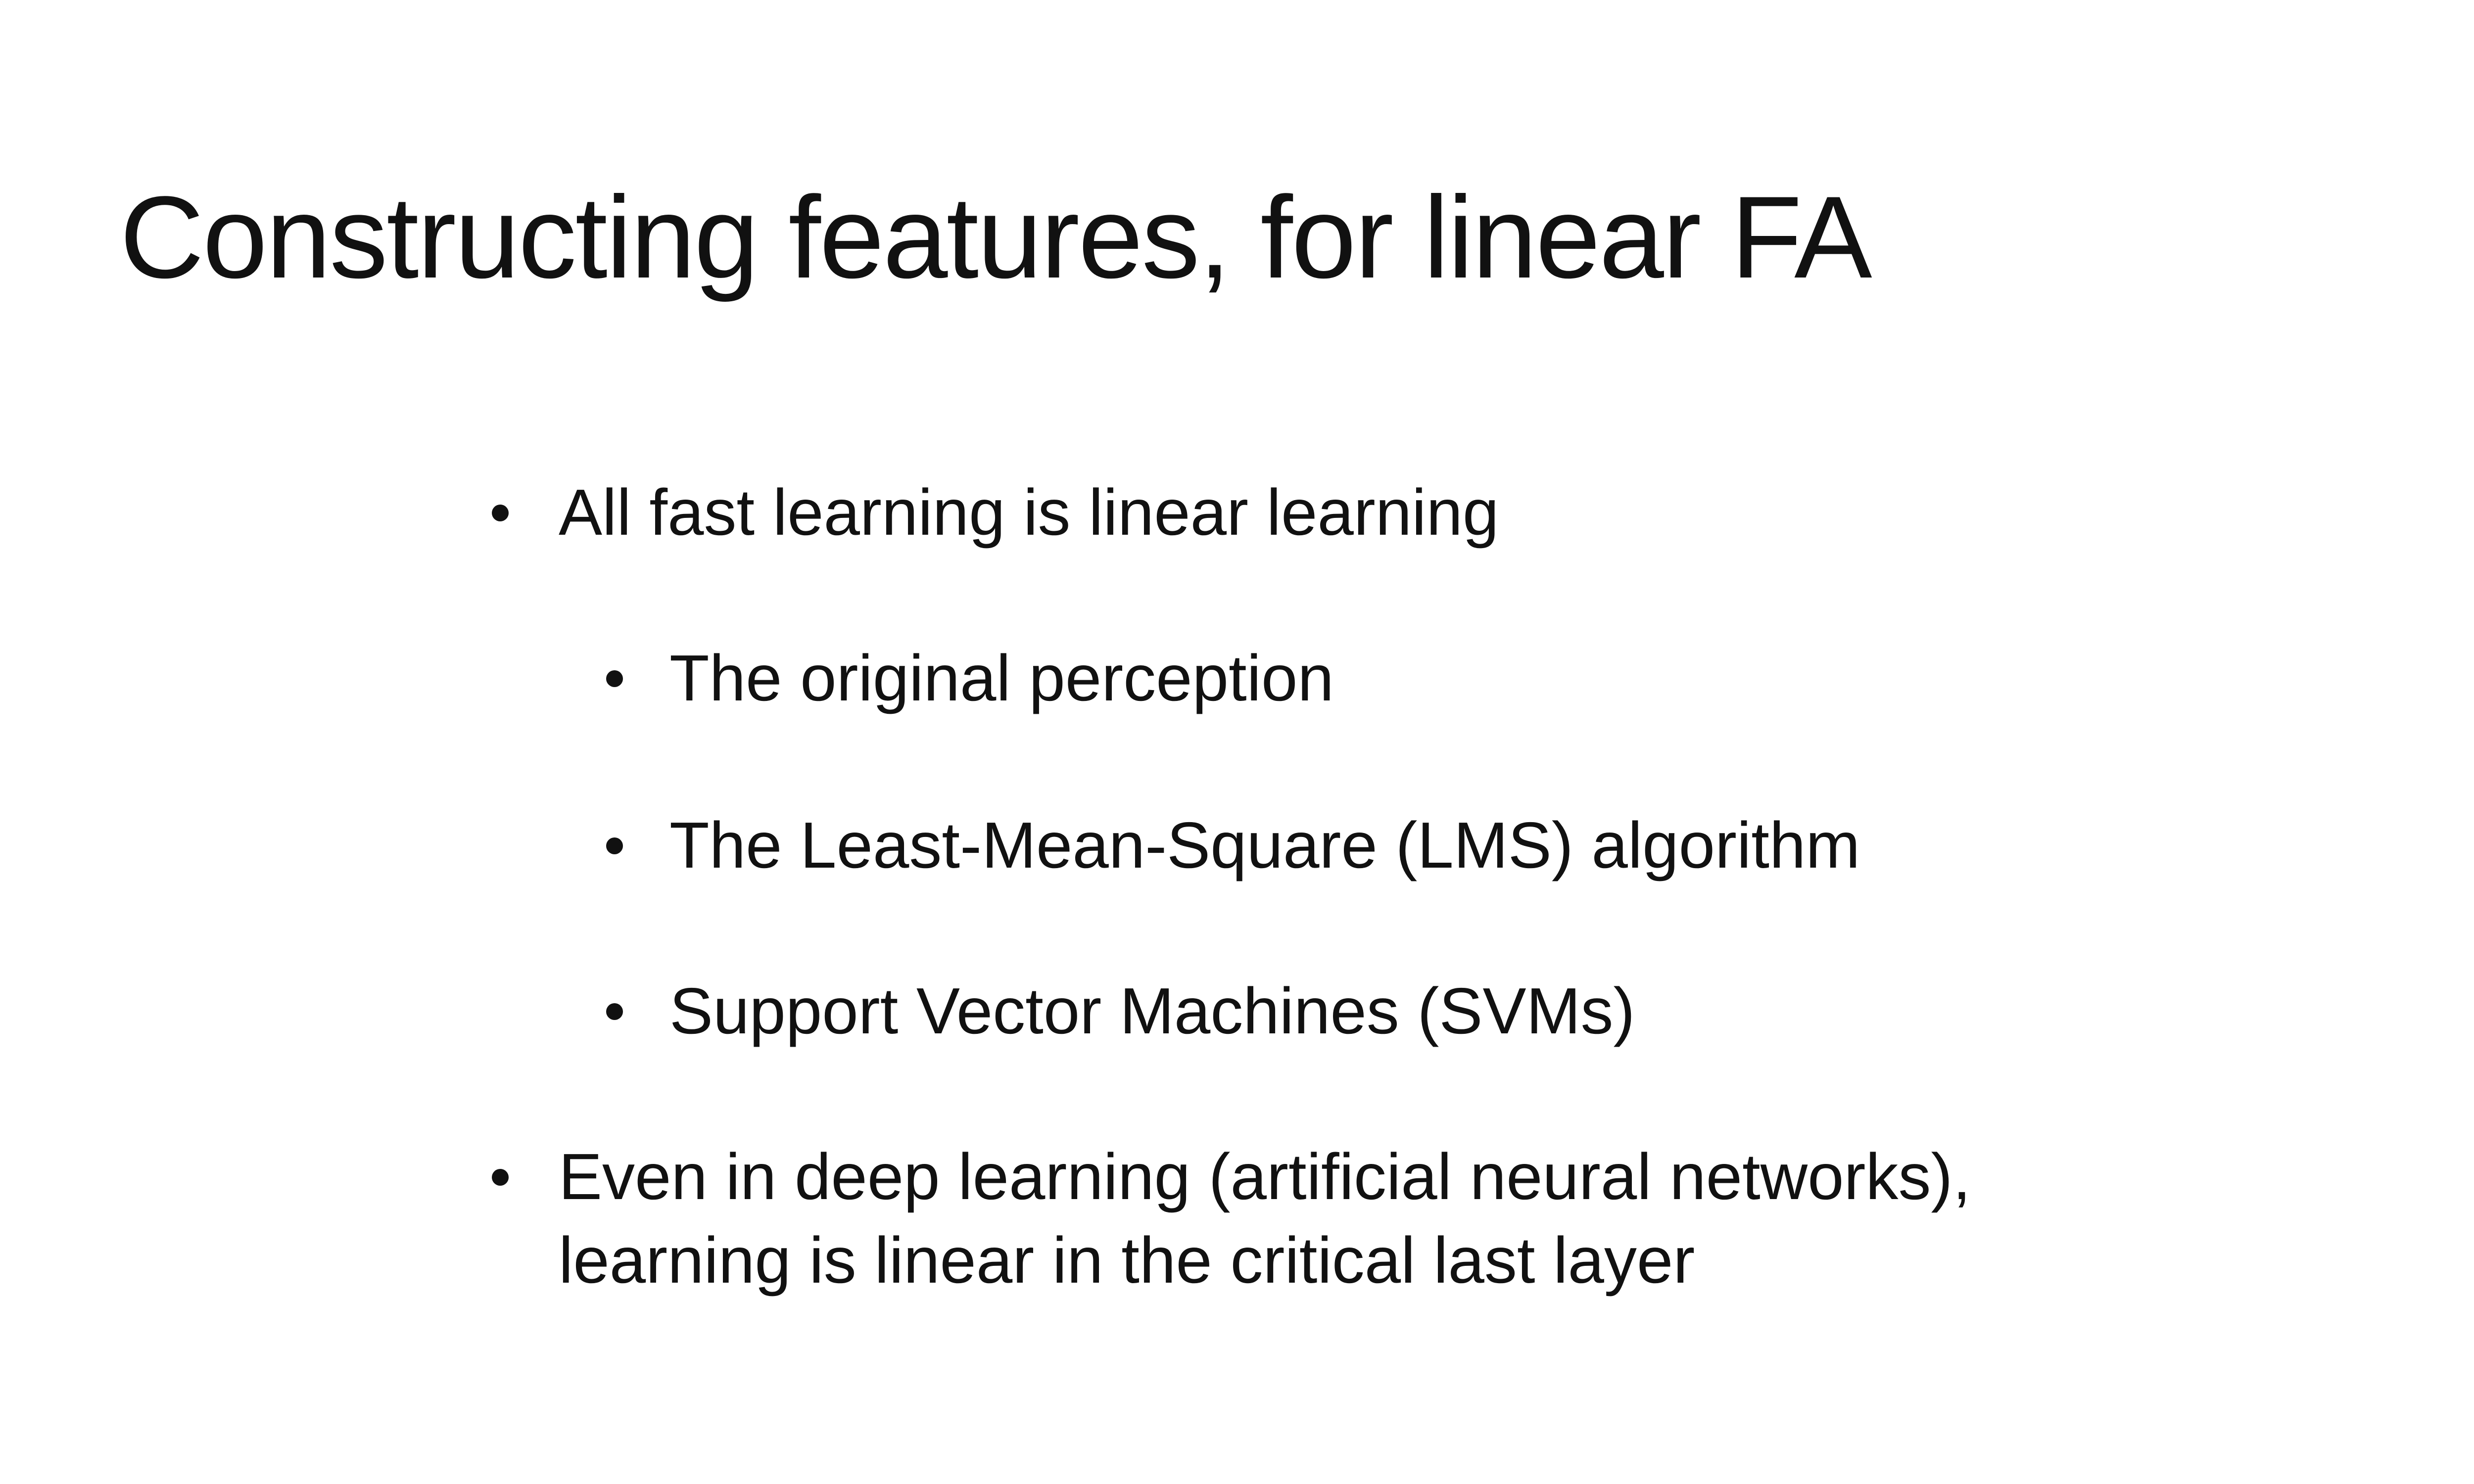  I want to click on bullet-item: All fast learning is linear learning, so click(1029, 512).